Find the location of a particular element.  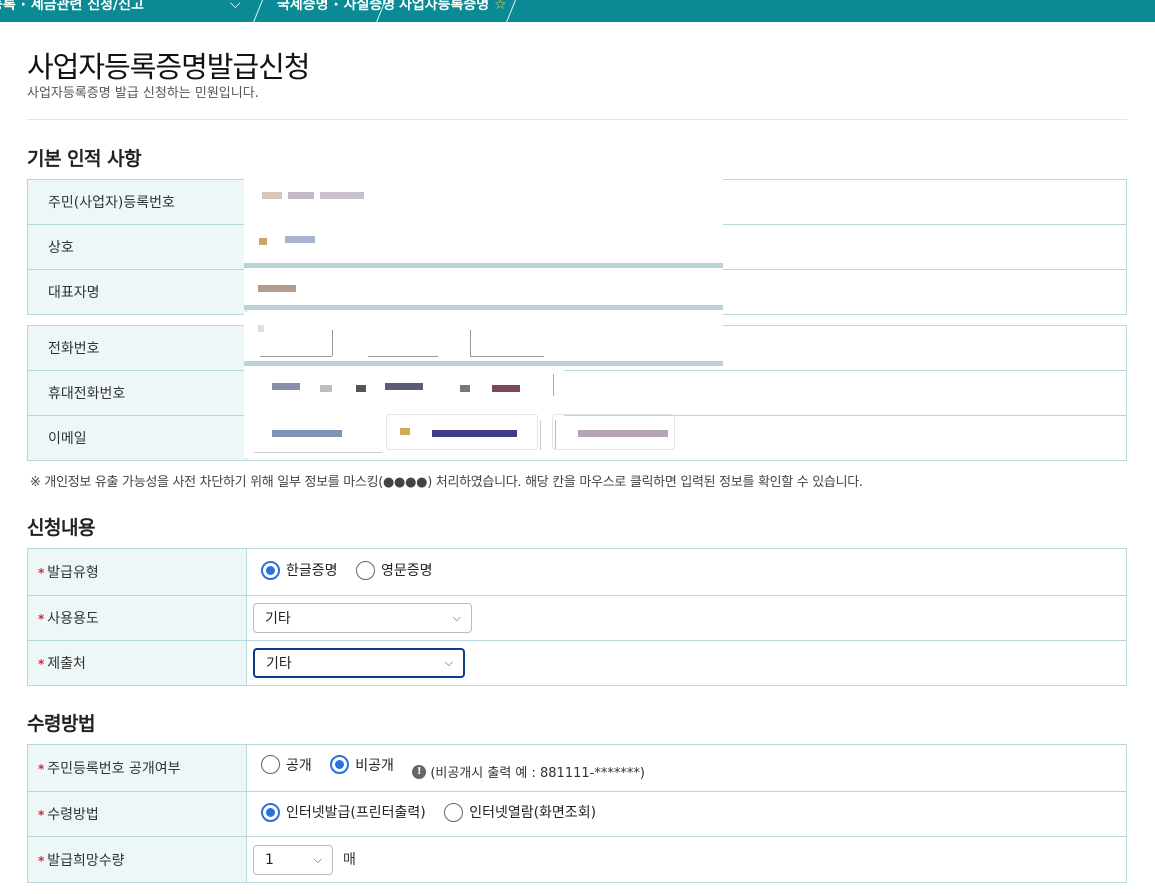

radio-internet-issue: 인터넷발급(프린터출력) is located at coordinates (343, 812).